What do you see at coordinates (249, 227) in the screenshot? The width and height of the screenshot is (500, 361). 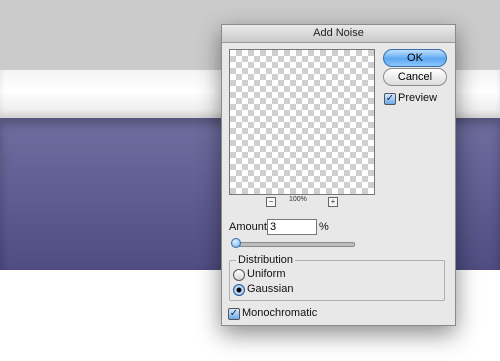 I see `amount-label: Amount:` at bounding box center [249, 227].